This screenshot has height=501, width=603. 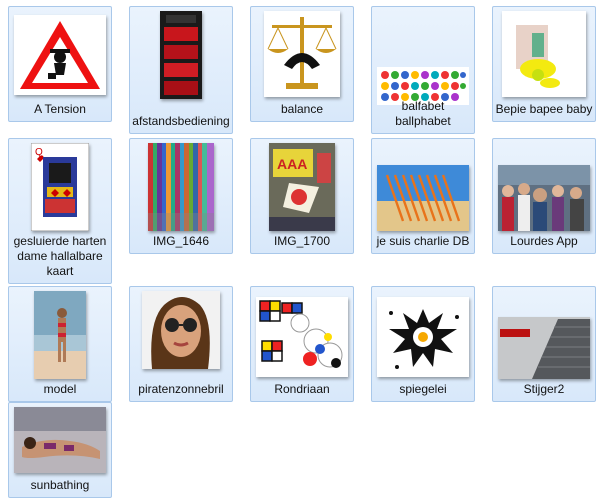 I want to click on file-item-je-suis-charlie-db: je suis charlie DB, so click(x=423, y=196).